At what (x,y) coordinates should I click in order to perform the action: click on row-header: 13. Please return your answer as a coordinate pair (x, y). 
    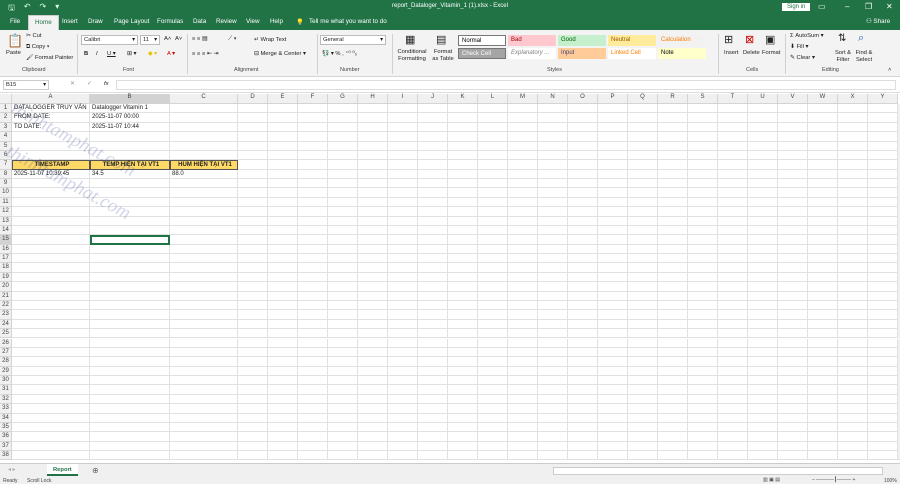
    Looking at the image, I should click on (6, 221).